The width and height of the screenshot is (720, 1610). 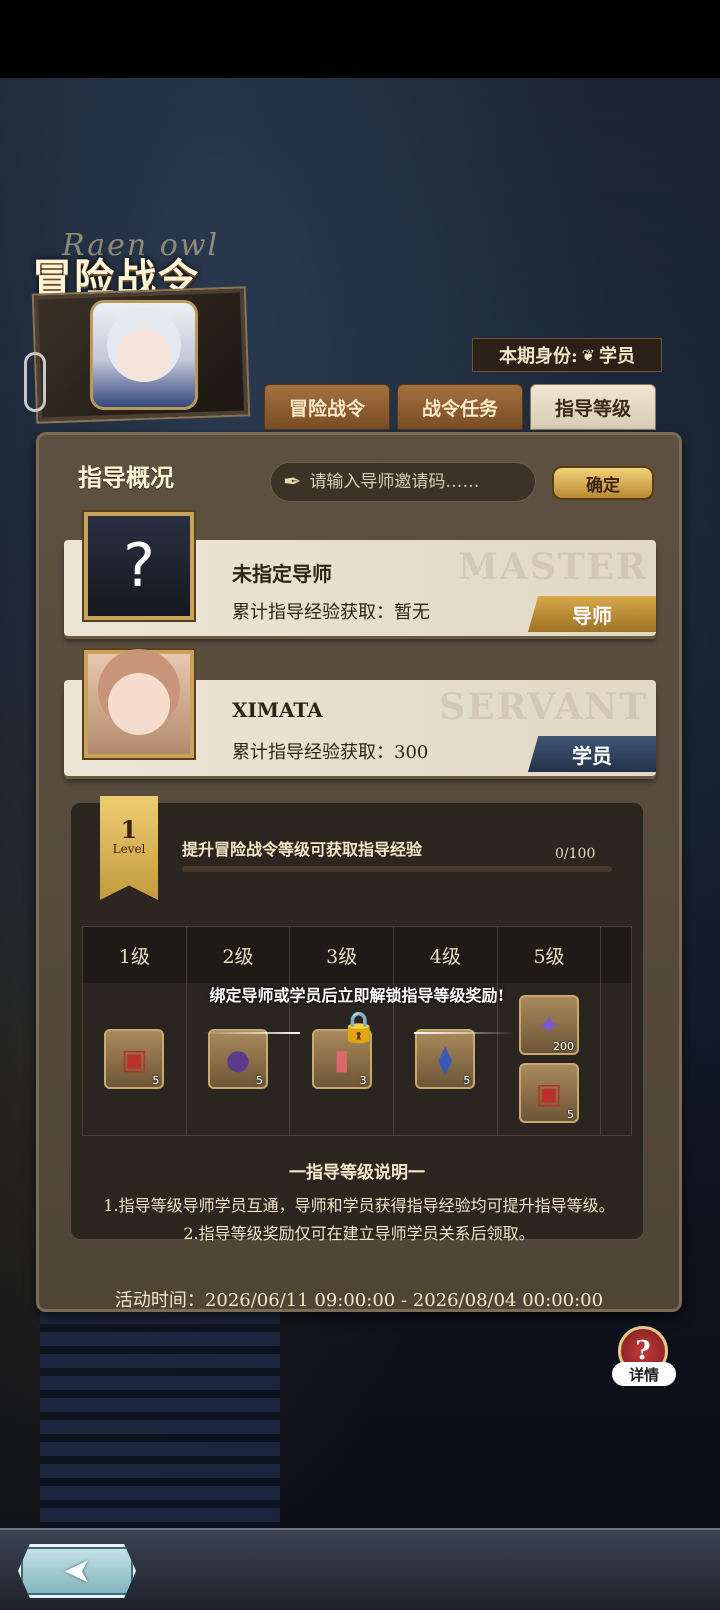 I want to click on vial-icon: ⧫ 5, so click(x=445, y=1059).